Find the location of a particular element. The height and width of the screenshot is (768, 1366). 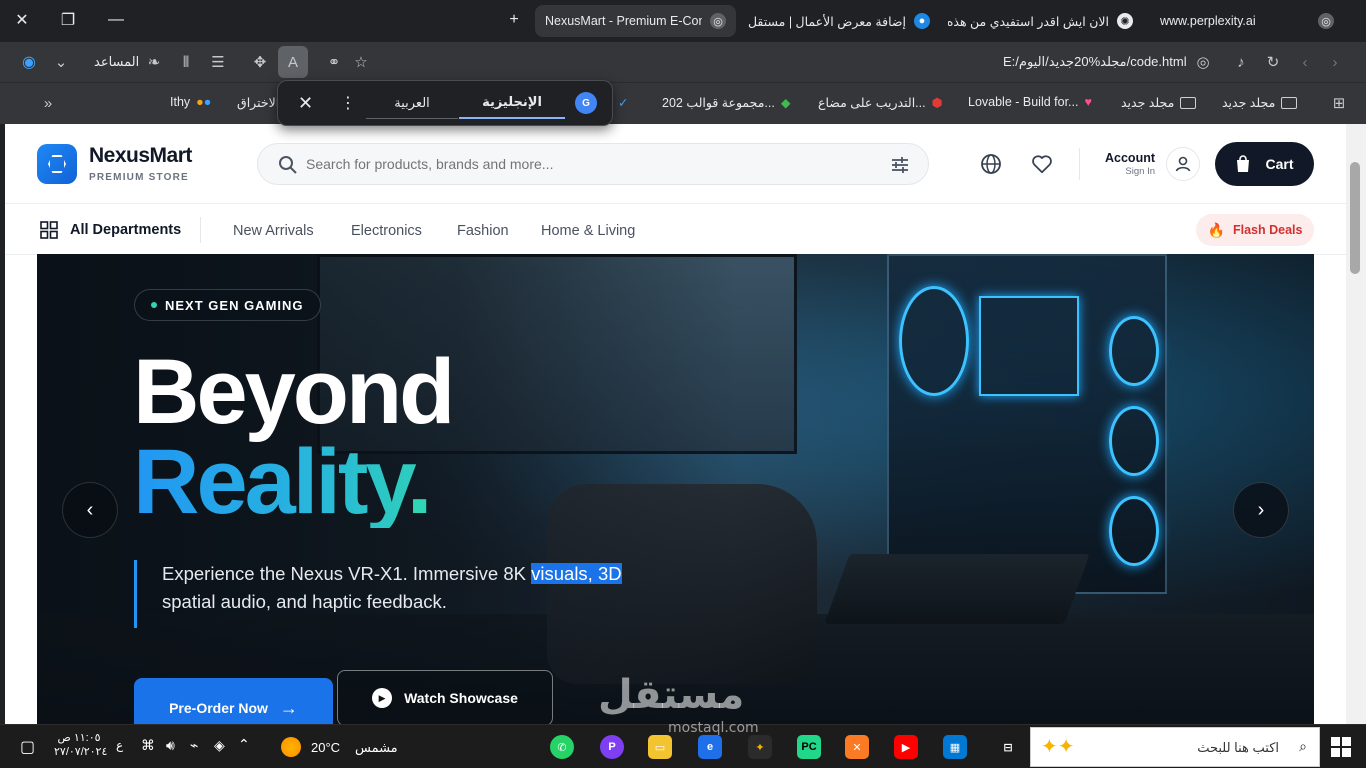

new-tab-icon: + is located at coordinates (514, 20).